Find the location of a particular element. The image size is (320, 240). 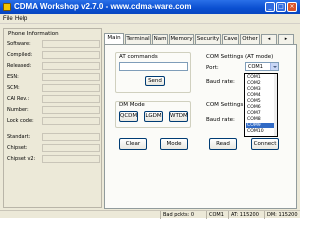

port-select-value: COM1 is located at coordinates (255, 67).